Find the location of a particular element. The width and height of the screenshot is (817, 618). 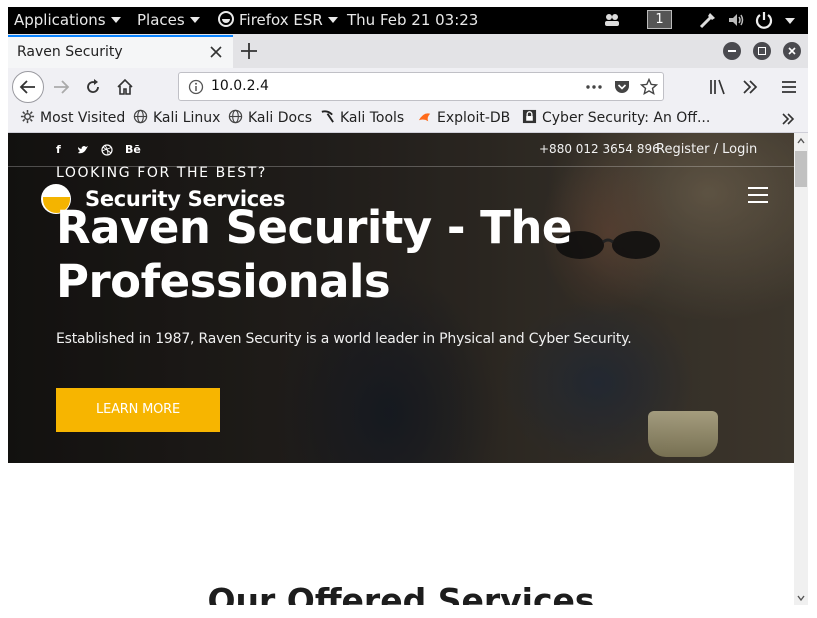

firefox-label: Firefox ESR is located at coordinates (281, 20).